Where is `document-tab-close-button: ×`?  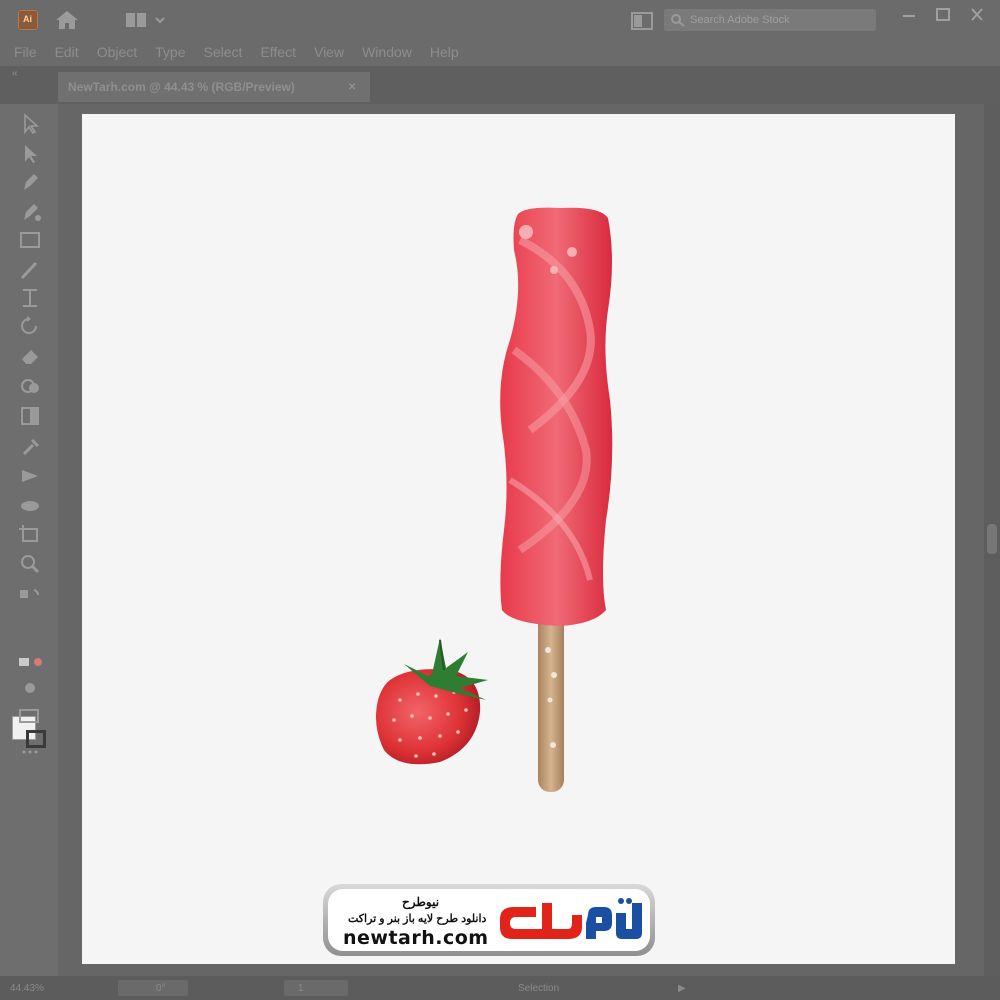
document-tab-close-button: × is located at coordinates (352, 86).